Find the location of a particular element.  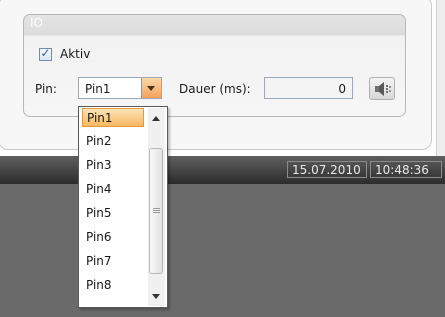

aktiv-label: Aktiv is located at coordinates (75, 54).